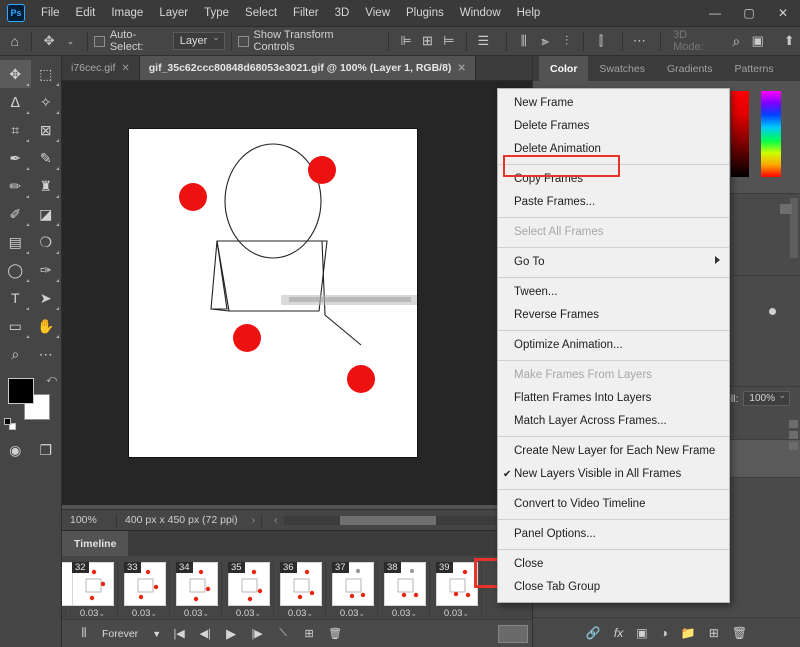  I want to click on auto-select-dropdown: Layer, so click(198, 41).